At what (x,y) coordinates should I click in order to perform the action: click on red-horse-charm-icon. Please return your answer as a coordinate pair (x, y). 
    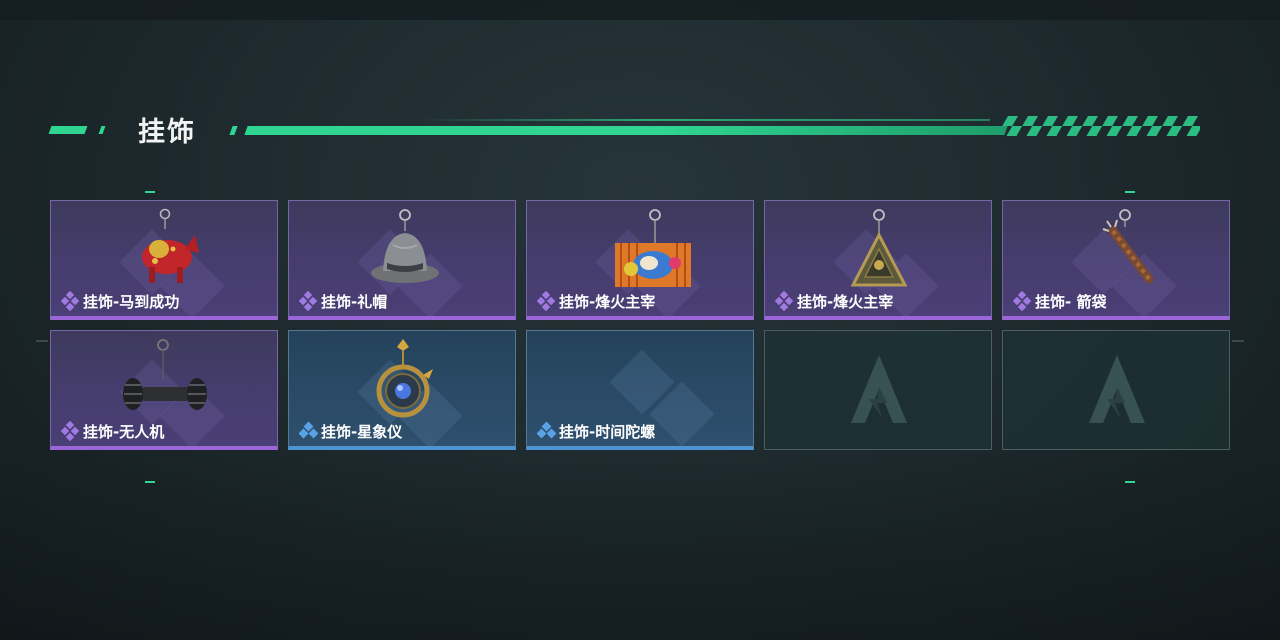
    Looking at the image, I should click on (170, 245).